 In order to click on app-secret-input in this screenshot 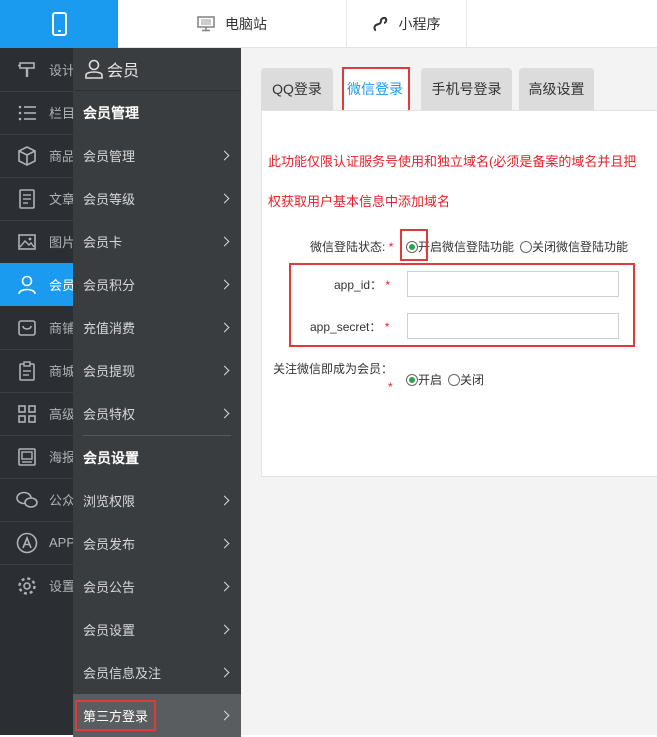, I will do `click(513, 326)`.